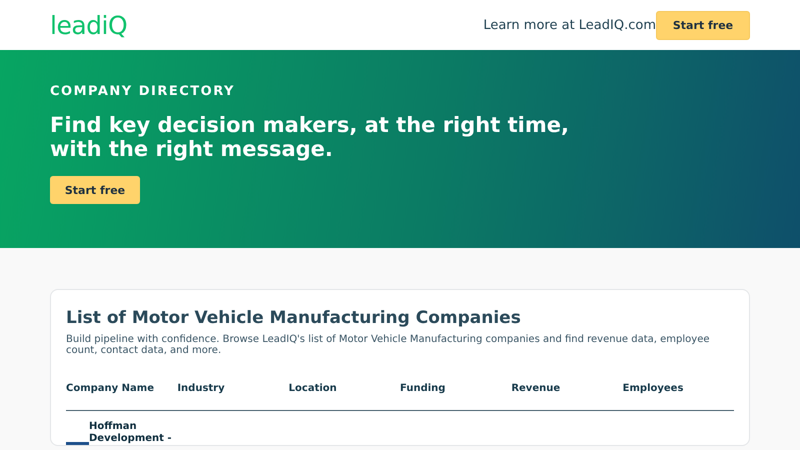 The width and height of the screenshot is (800, 450). I want to click on card-title: List of Motor Vehicle Manufacturing Companies, so click(294, 318).